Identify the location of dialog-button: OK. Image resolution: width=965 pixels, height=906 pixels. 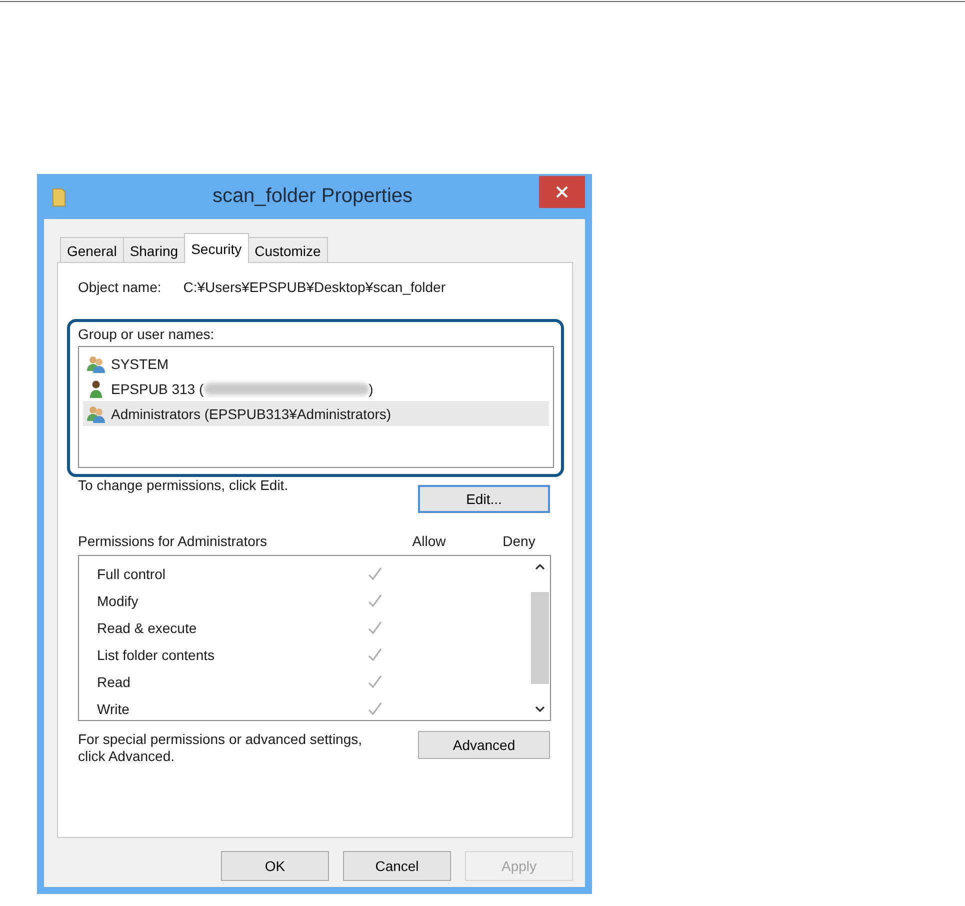
(275, 866).